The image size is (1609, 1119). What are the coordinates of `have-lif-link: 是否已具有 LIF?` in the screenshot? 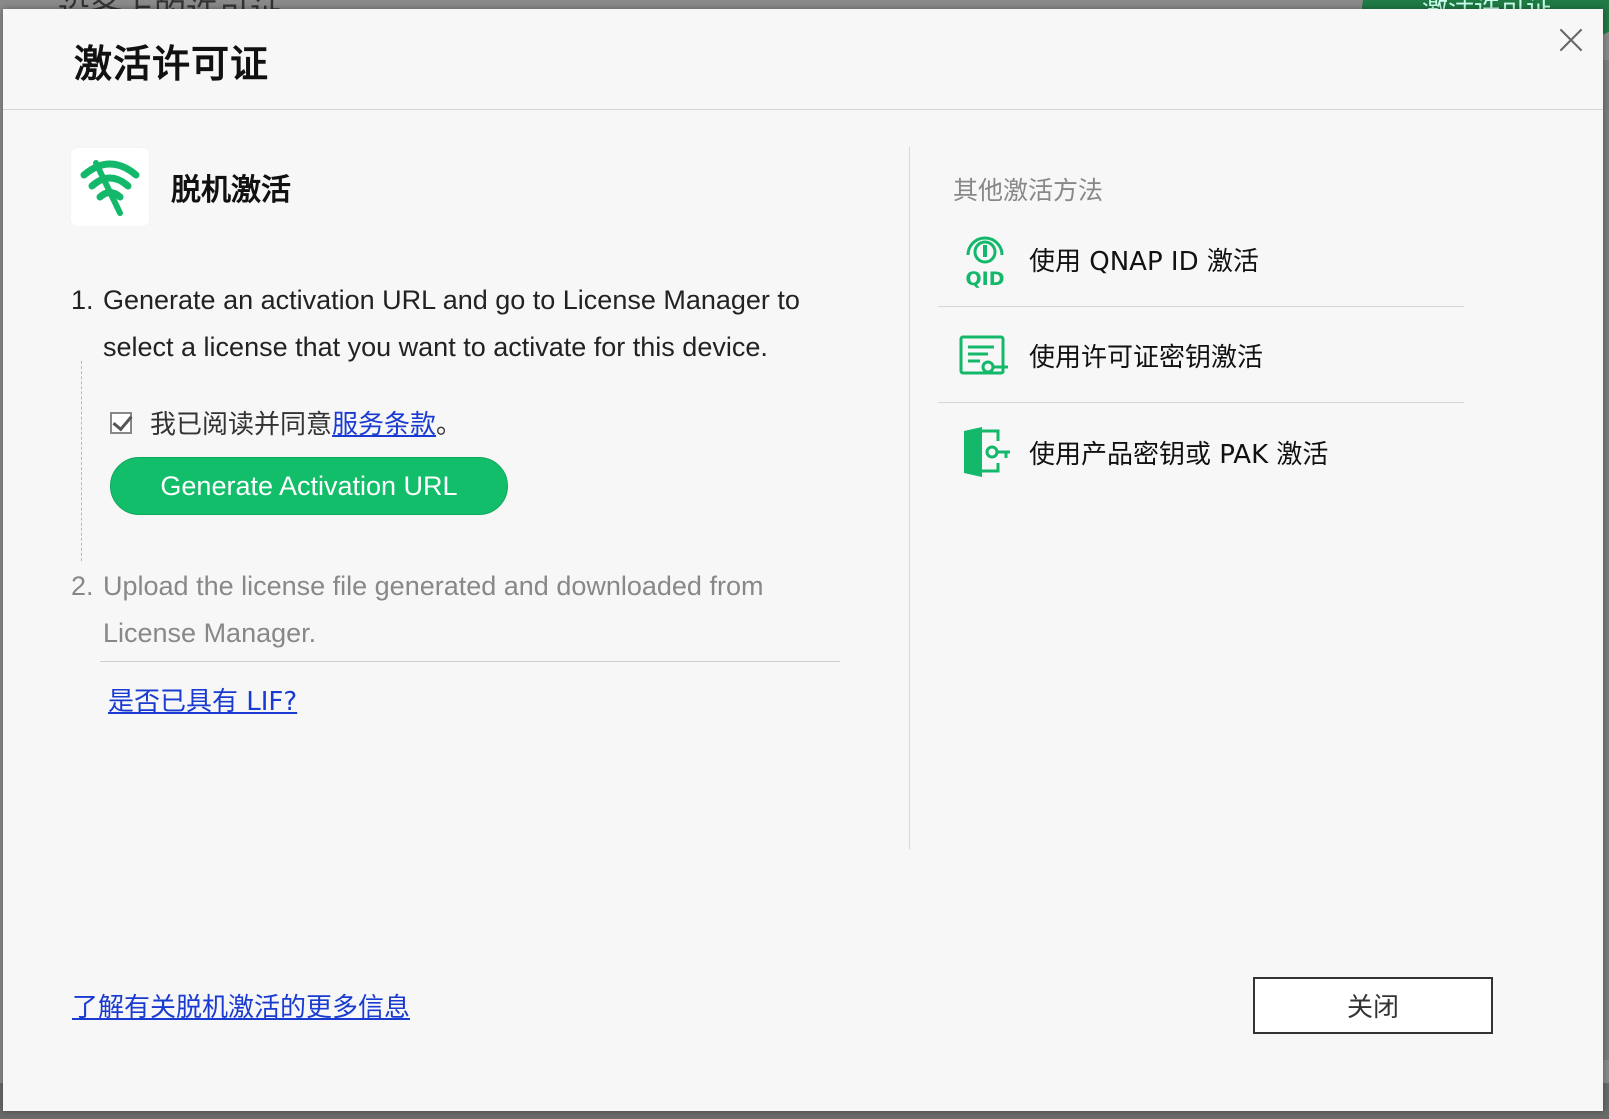 It's located at (202, 699).